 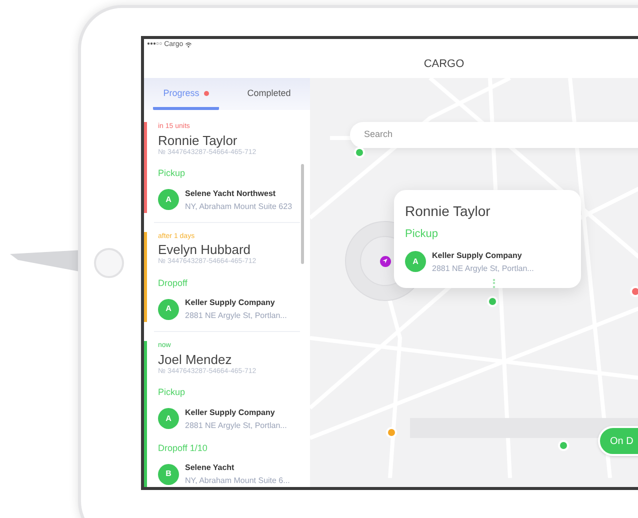 I want to click on company-name: Selene Yacht Northwest, so click(x=231, y=194).